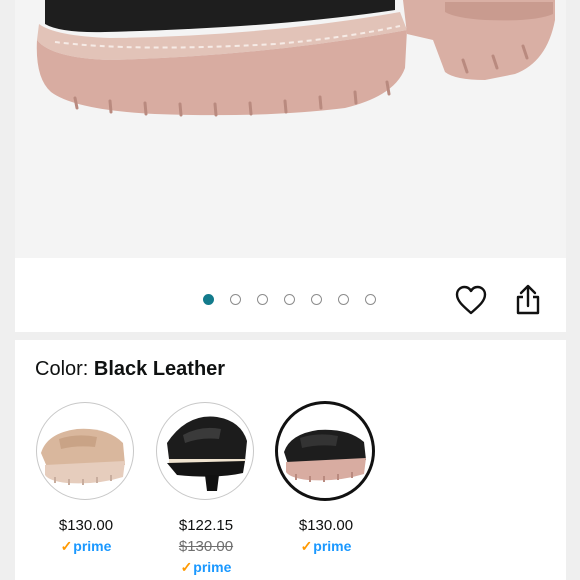 The width and height of the screenshot is (580, 580). I want to click on heart-icon, so click(471, 300).